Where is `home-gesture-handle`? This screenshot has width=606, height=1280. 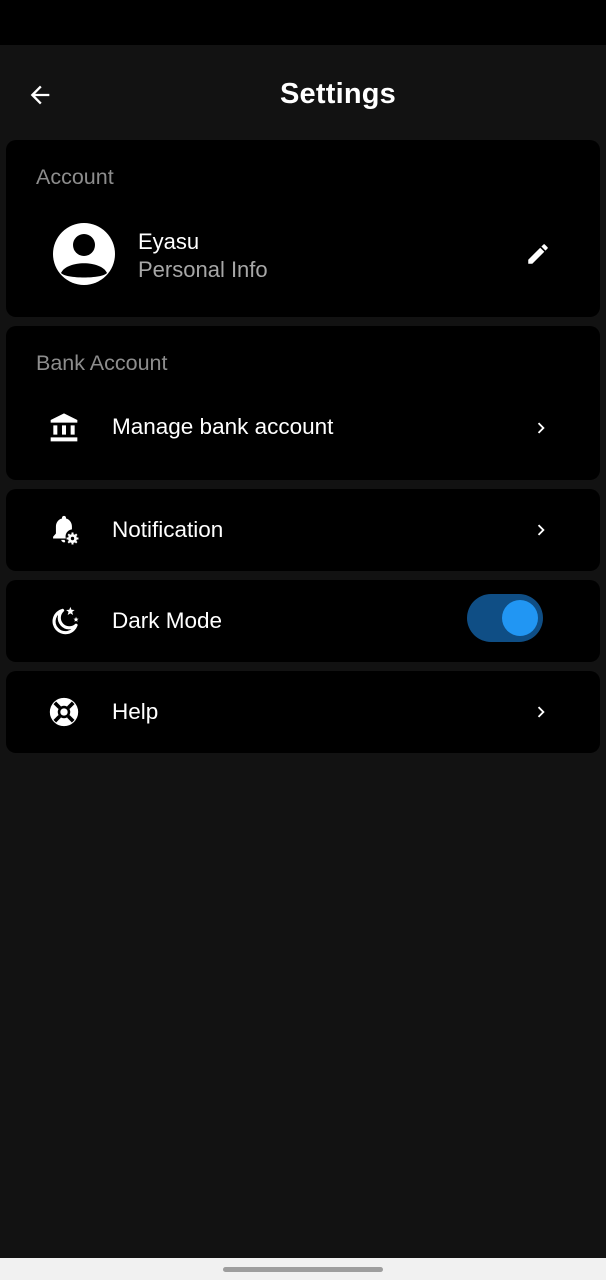
home-gesture-handle is located at coordinates (303, 1269).